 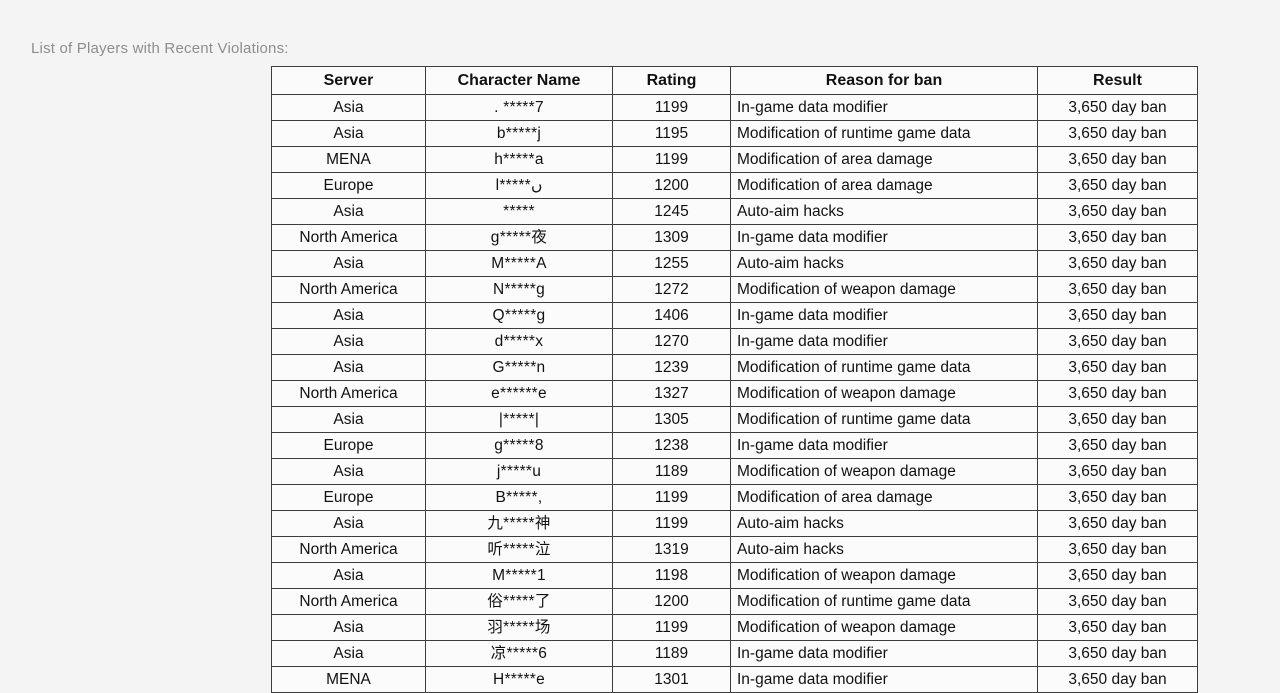 What do you see at coordinates (519, 419) in the screenshot?
I see `cell-name: |*****|` at bounding box center [519, 419].